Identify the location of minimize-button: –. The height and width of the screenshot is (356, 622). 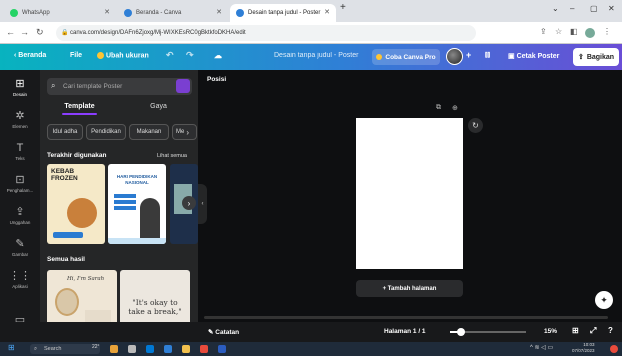
(572, 8).